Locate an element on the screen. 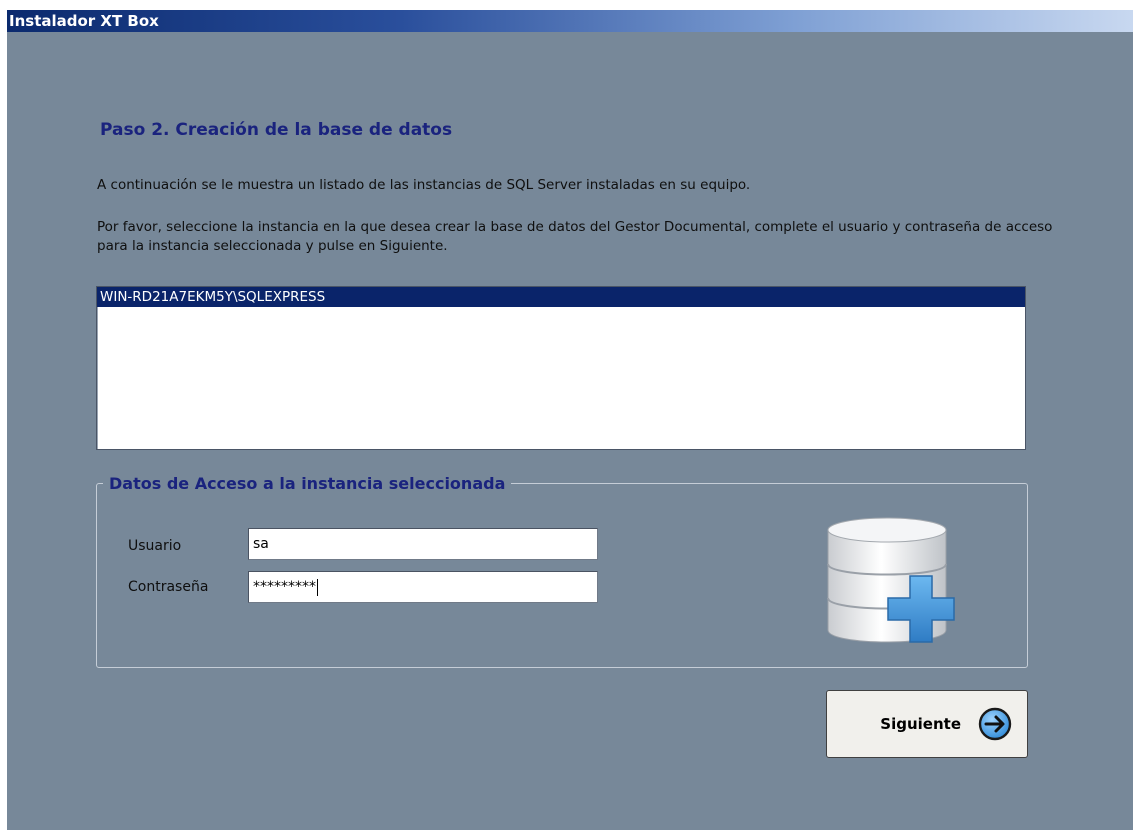 This screenshot has height=830, width=1133. arrow-right-circle-icon is located at coordinates (995, 724).